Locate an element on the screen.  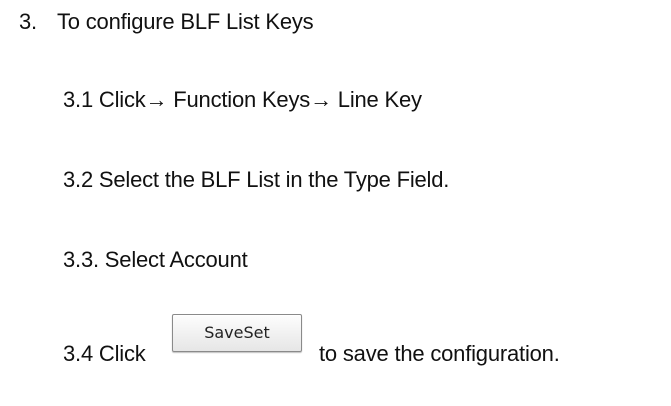
section-title: To configure BLF List Keys is located at coordinates (185, 21).